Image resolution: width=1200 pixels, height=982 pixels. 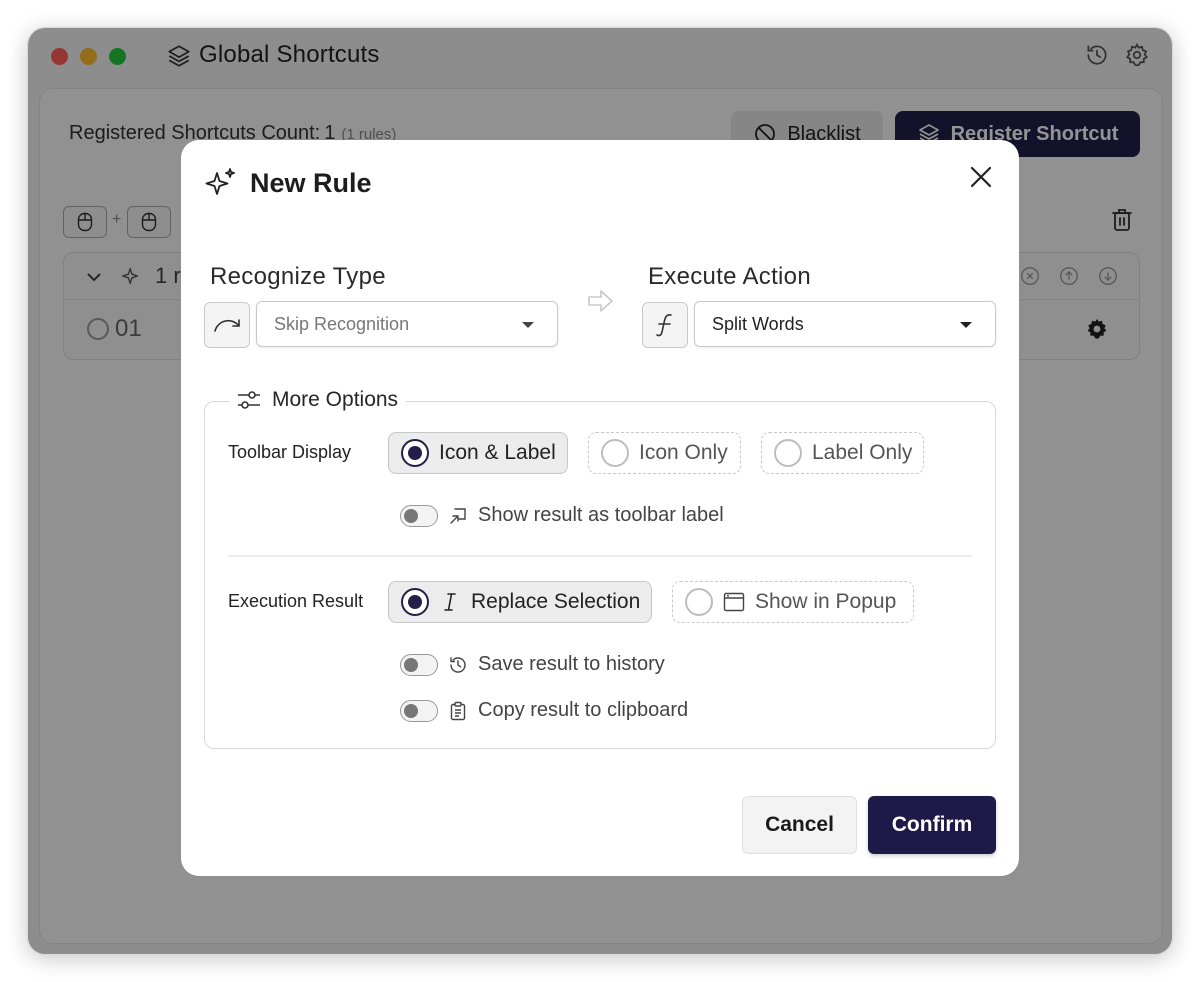 What do you see at coordinates (758, 323) in the screenshot?
I see `execute-action-value: Split Words` at bounding box center [758, 323].